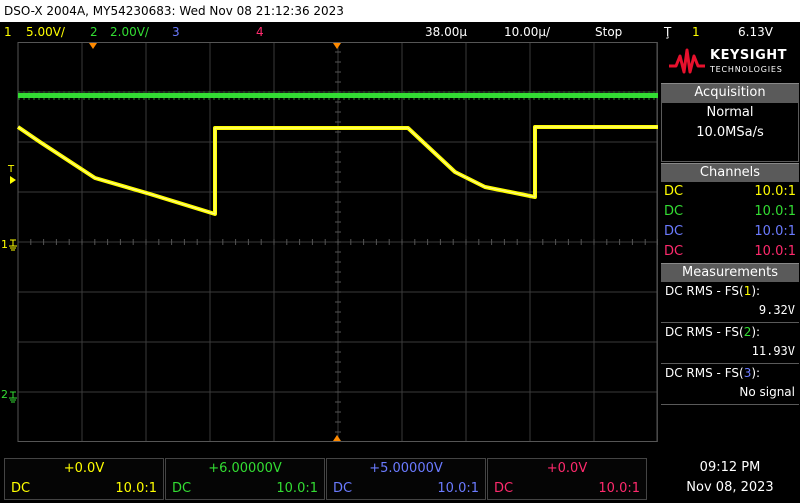 This screenshot has height=503, width=800. Describe the element at coordinates (730, 172) in the screenshot. I see `channels-header: Channels` at that location.